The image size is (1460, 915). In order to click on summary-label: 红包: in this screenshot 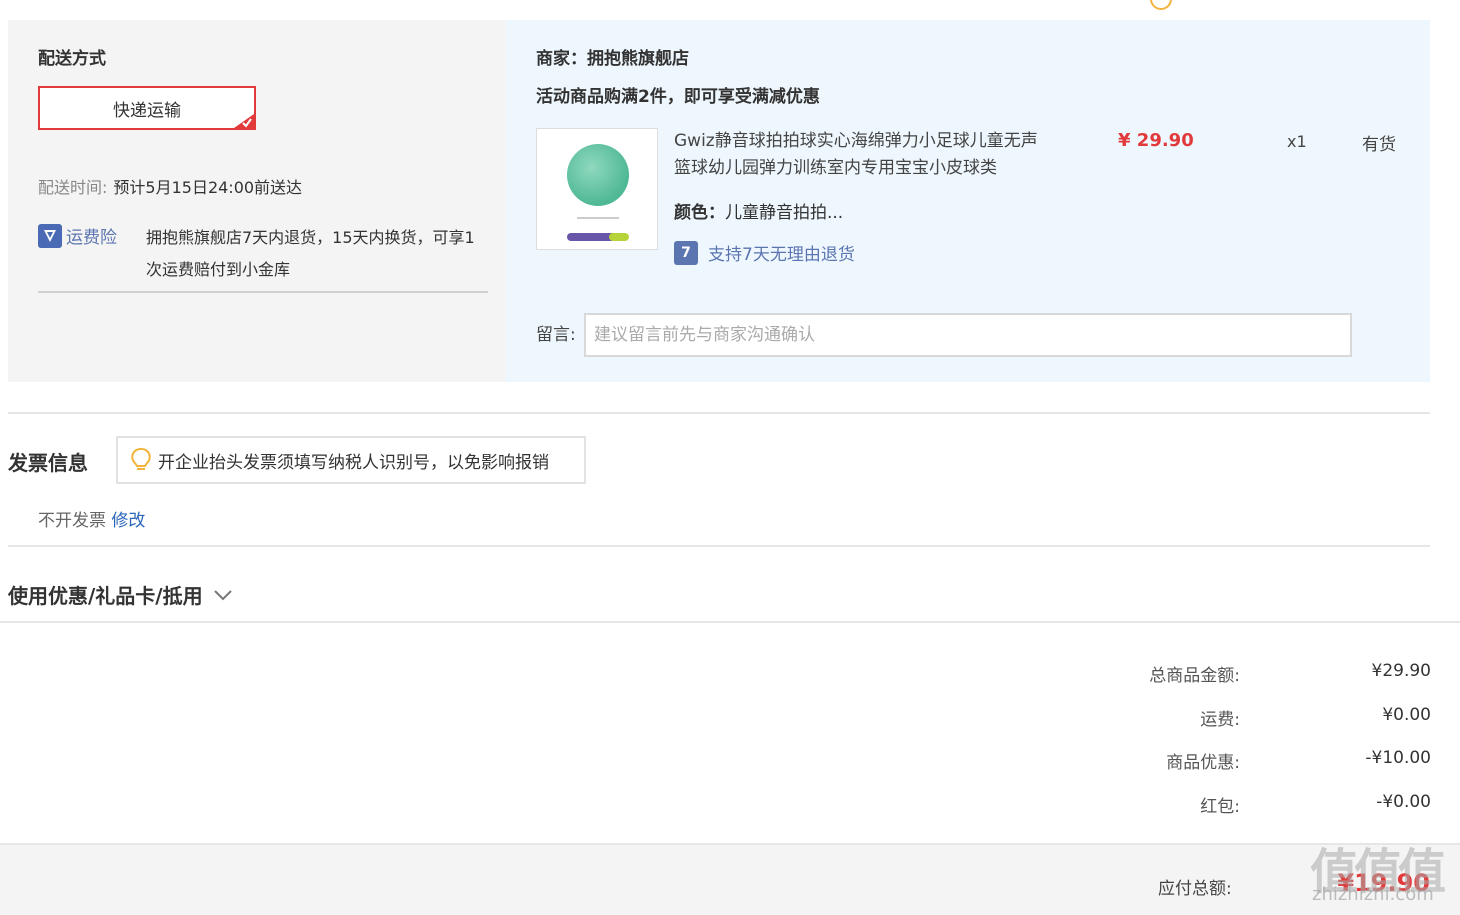, I will do `click(1220, 807)`.